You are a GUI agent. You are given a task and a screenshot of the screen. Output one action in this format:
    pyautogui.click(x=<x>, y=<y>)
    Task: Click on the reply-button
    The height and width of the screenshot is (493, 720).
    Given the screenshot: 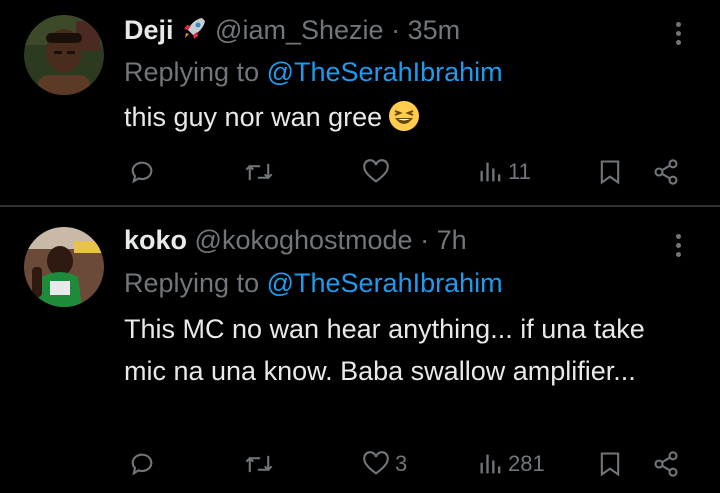 What is the action you would take?
    pyautogui.click(x=144, y=464)
    